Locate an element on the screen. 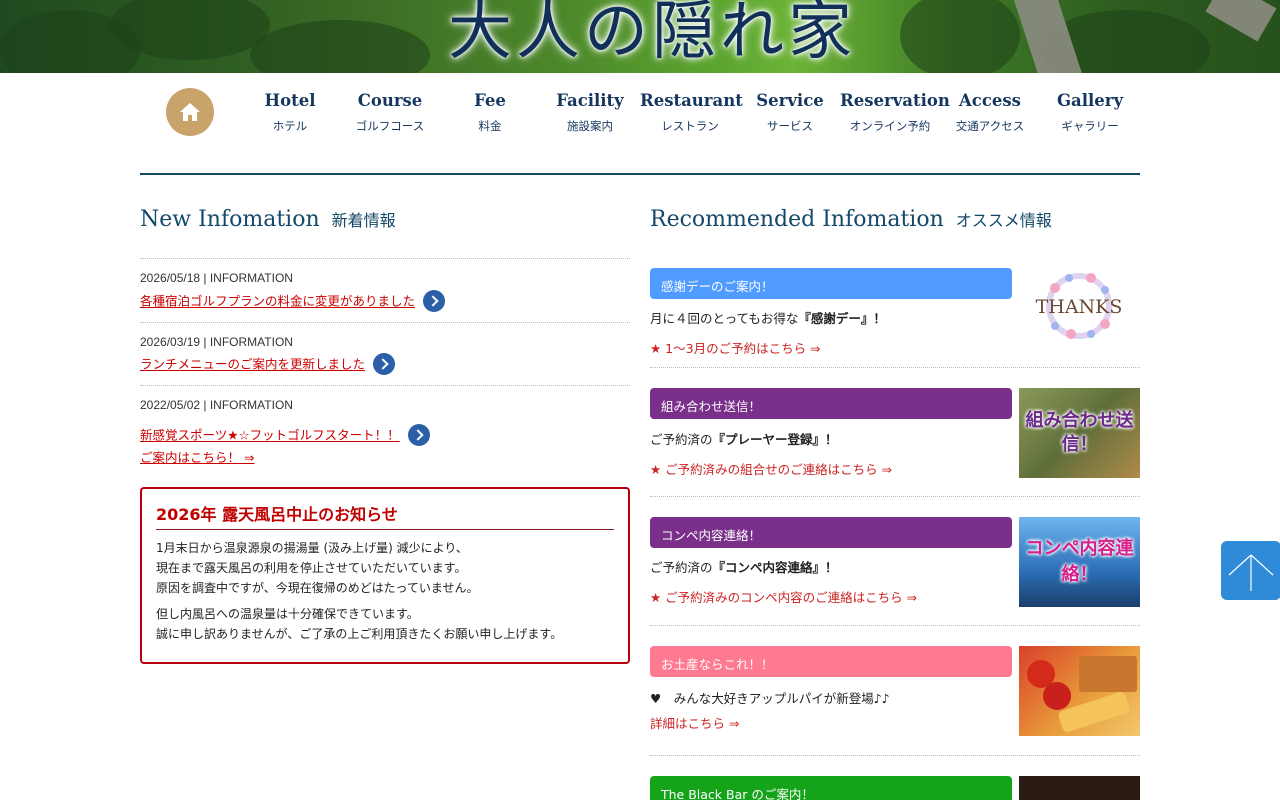  thanks-thumb-text: THANKS is located at coordinates (1079, 307).